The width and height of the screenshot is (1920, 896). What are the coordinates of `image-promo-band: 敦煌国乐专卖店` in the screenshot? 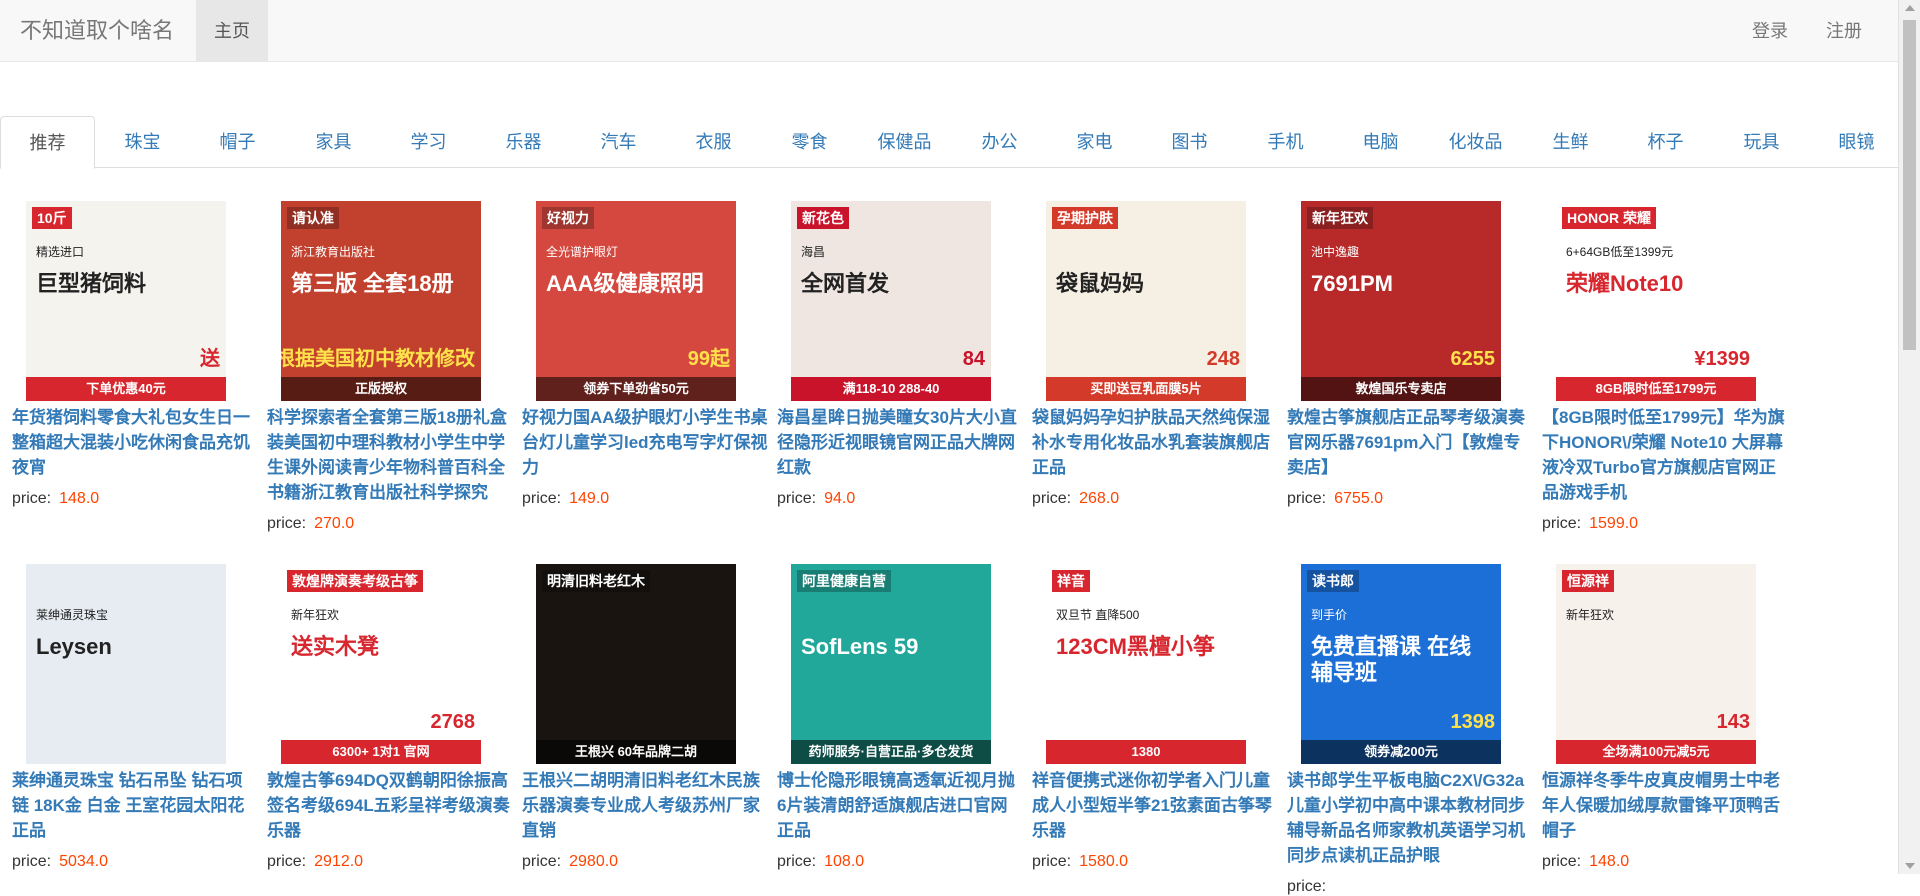 It's located at (1401, 389).